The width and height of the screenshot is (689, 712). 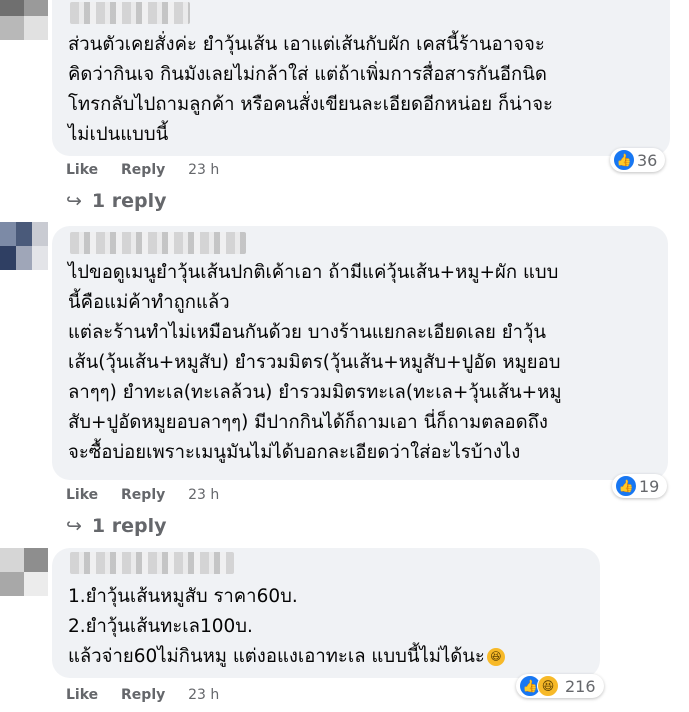 I want to click on comment-actions-1: Like Reply 23 h, so click(x=151, y=170).